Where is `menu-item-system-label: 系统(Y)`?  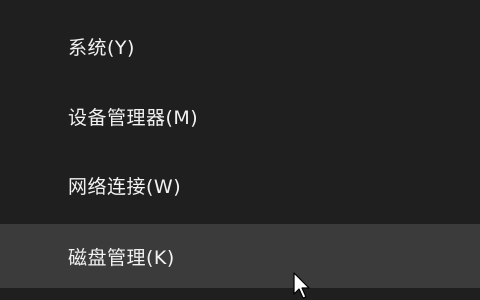
menu-item-system-label: 系统(Y) is located at coordinates (101, 47).